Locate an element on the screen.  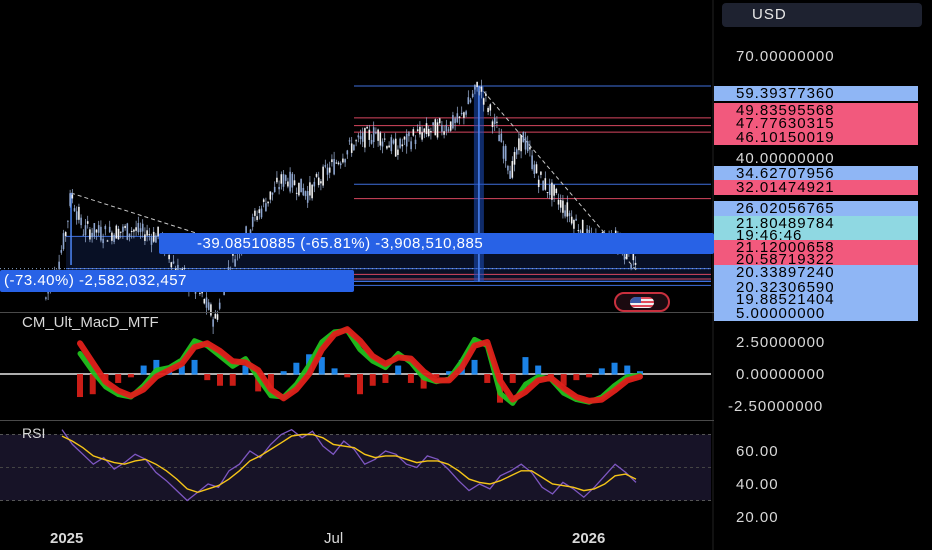
macd-axis-tick: -2.50000000 is located at coordinates (776, 406).